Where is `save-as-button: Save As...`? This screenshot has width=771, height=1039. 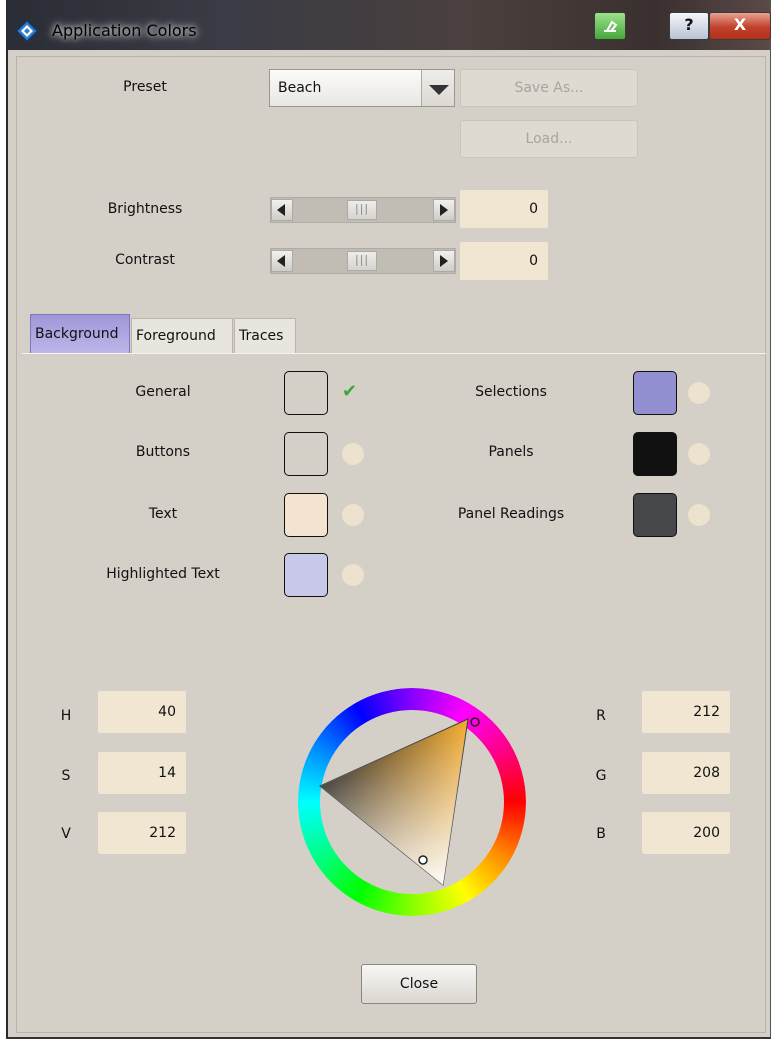 save-as-button: Save As... is located at coordinates (549, 88).